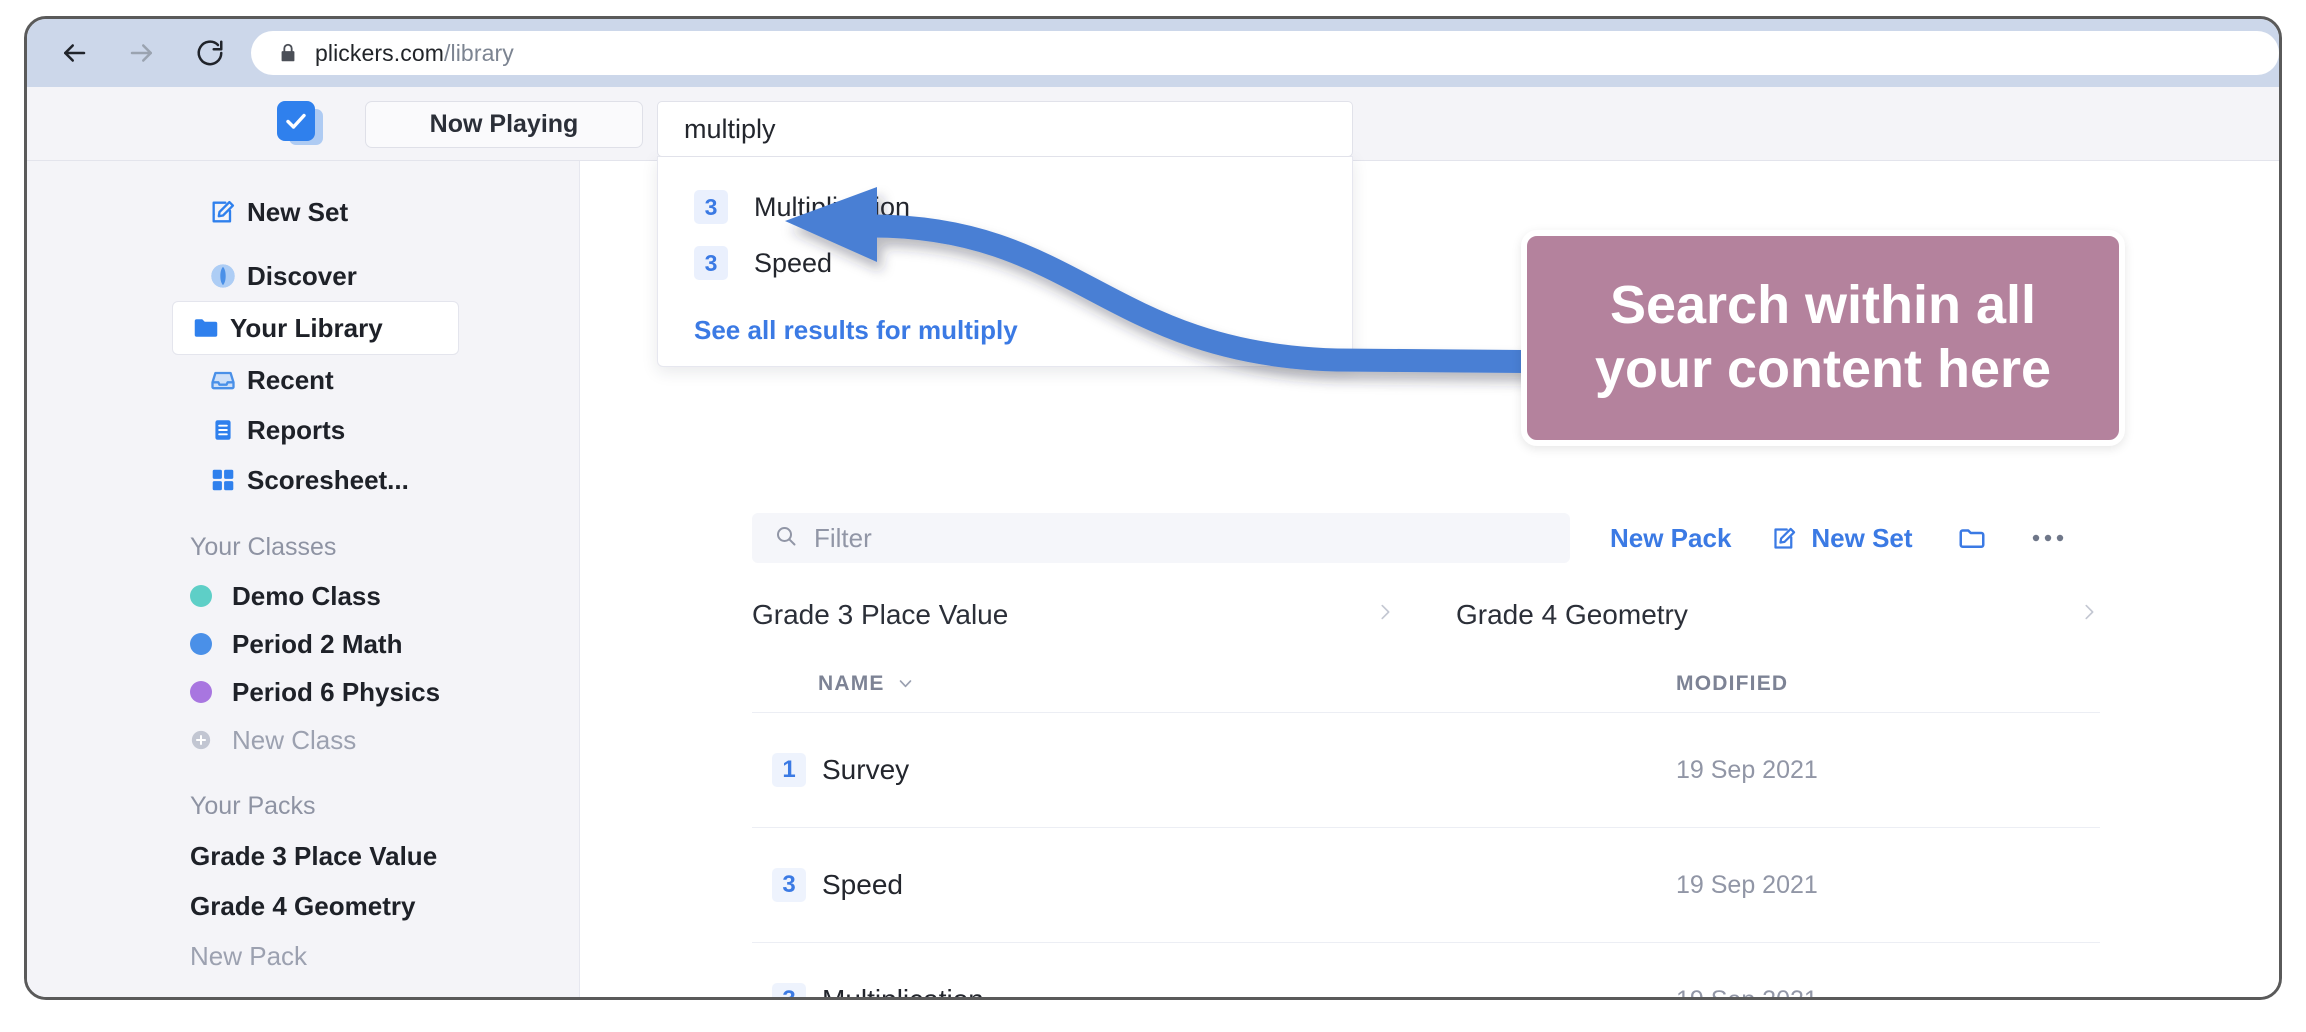 The width and height of the screenshot is (2306, 1032). I want to click on table-row: 3 Multiplication 19 Sep 2021, so click(1426, 971).